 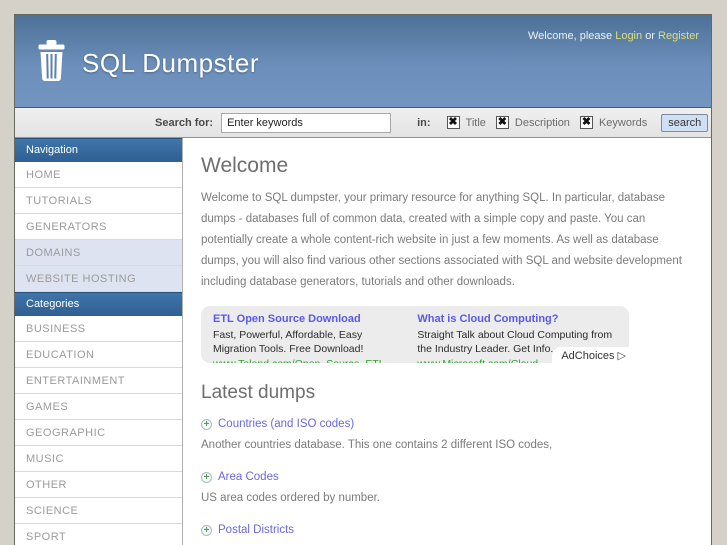 I want to click on dump-title: Countries (and ISO codes), so click(x=286, y=424).